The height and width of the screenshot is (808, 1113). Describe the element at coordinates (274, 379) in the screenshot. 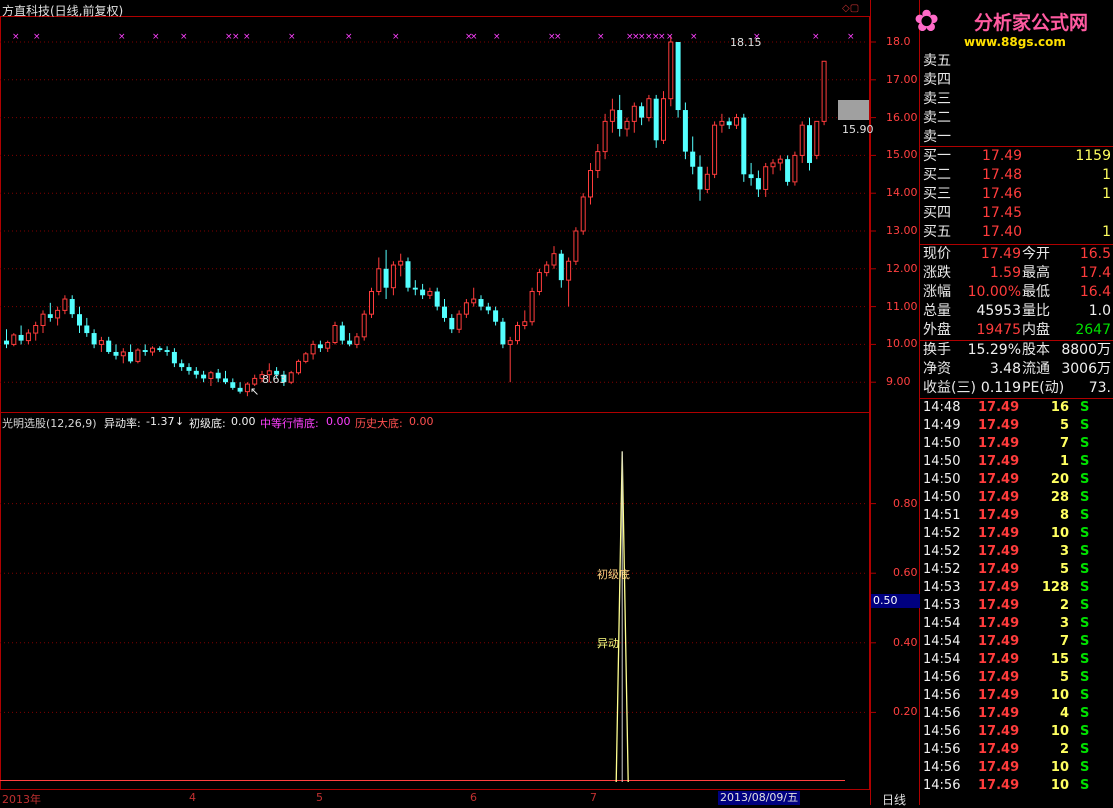

I see `low-annotation: 8.63` at that location.